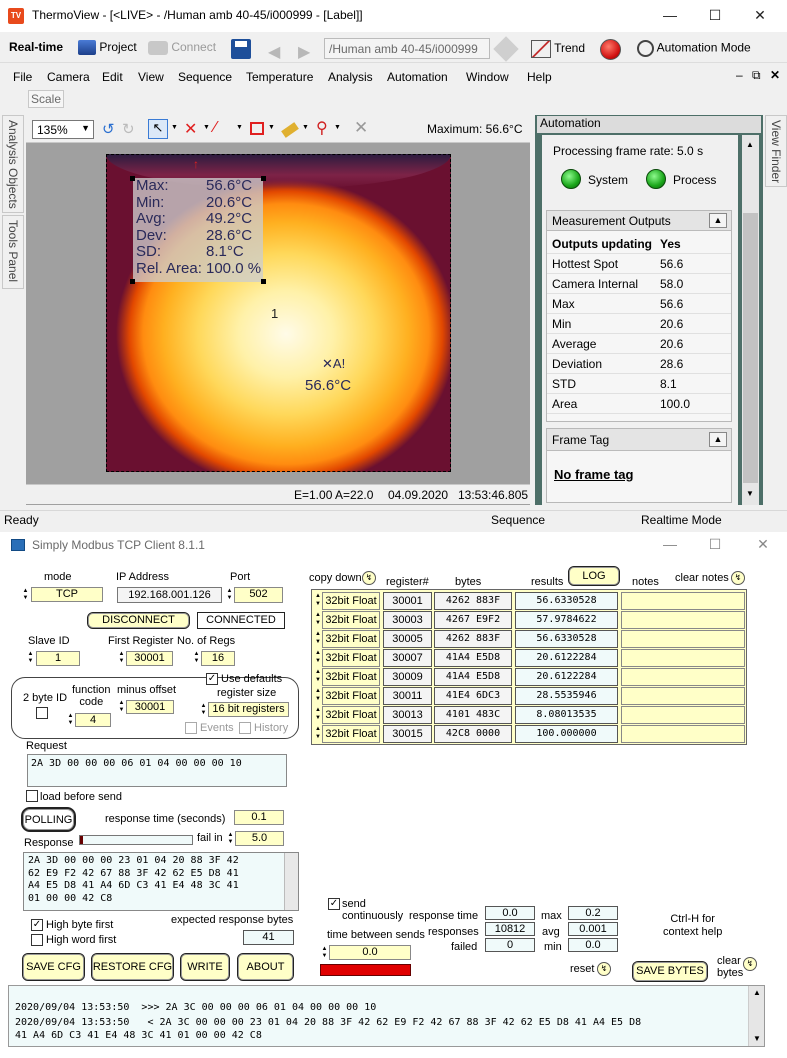  I want to click on polling-button: POLLING, so click(48, 819).